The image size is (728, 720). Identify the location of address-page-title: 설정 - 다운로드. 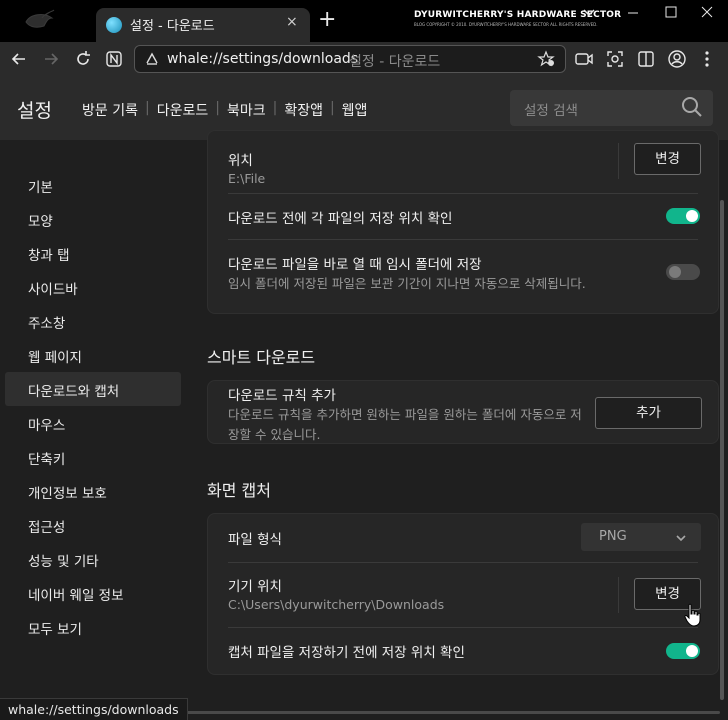
(395, 62).